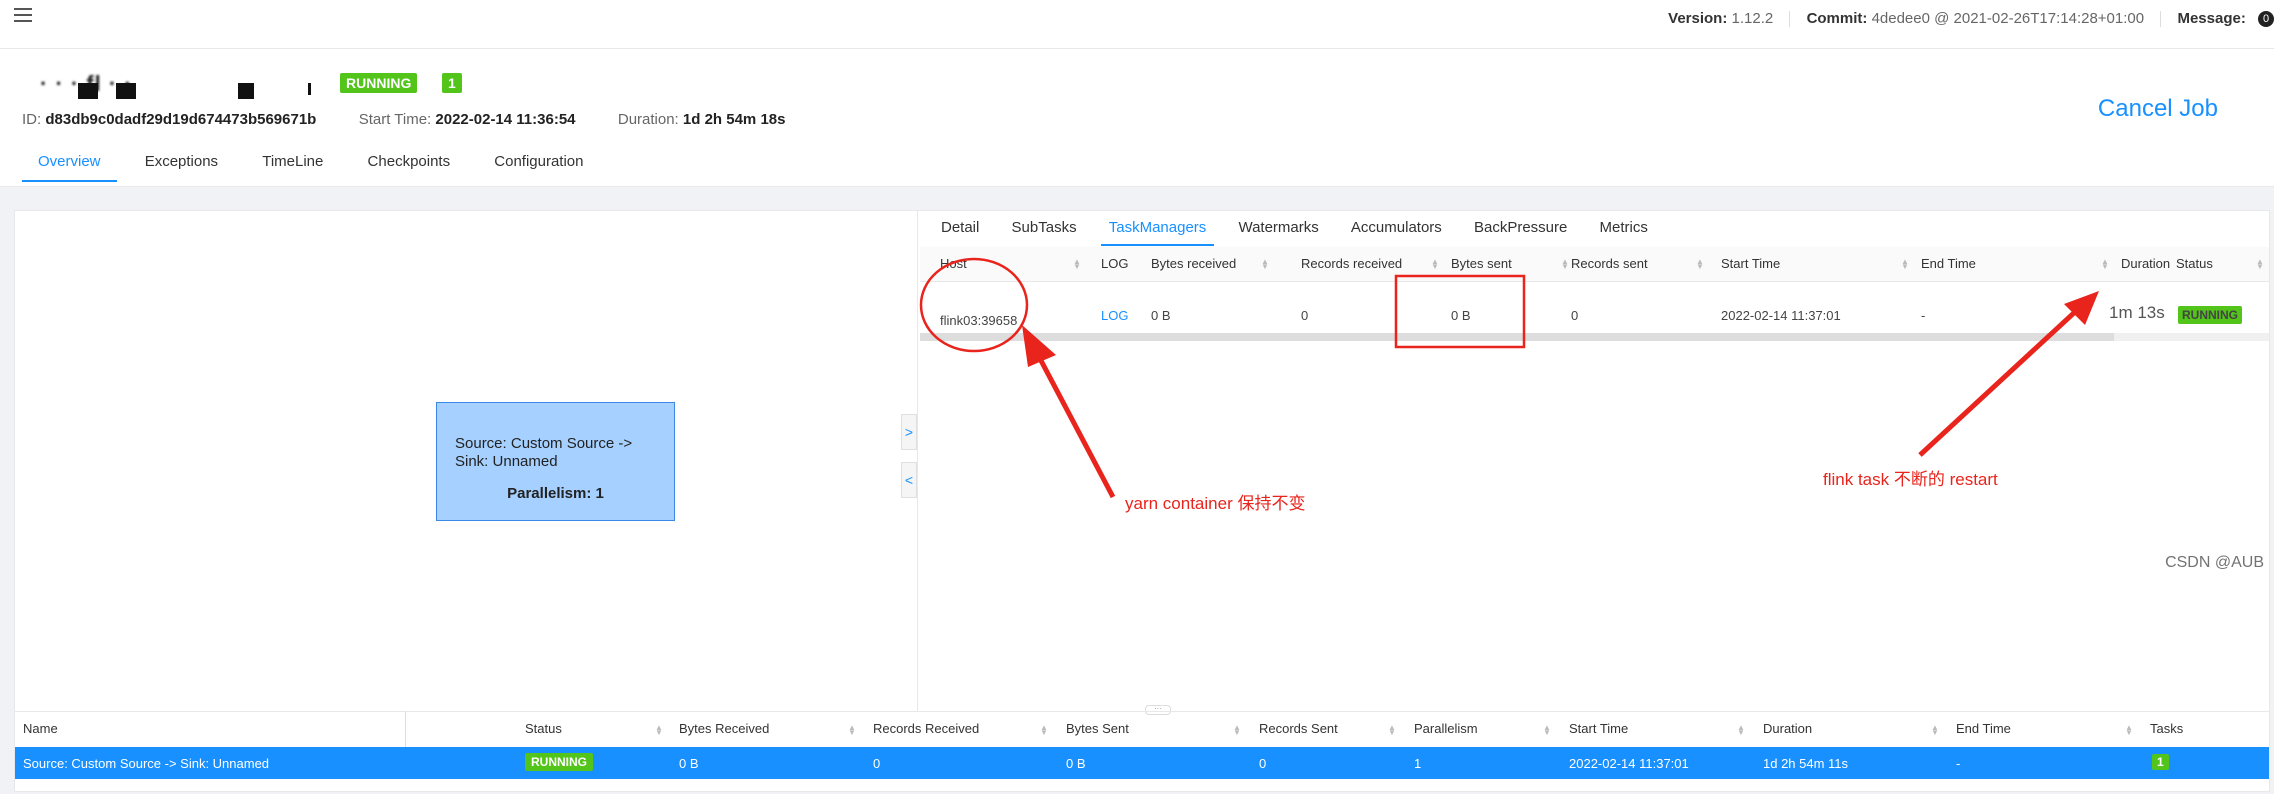 The image size is (2274, 794). I want to click on tab-checkpoints: Checkpoints, so click(409, 166).